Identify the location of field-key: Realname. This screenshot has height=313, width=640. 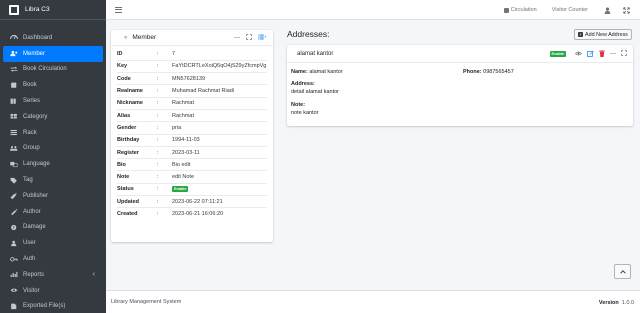
(137, 91).